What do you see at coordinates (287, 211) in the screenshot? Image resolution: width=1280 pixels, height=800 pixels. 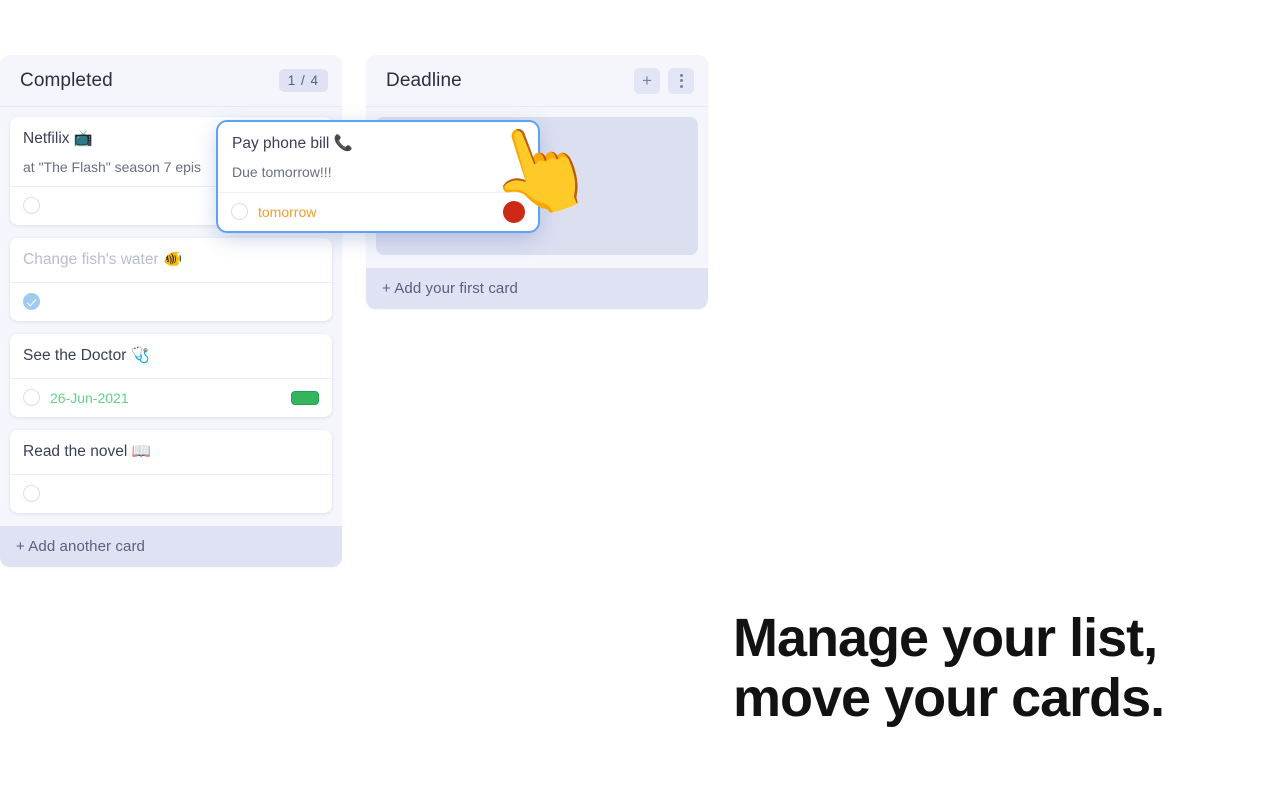 I see `card-due-date: tomorrow` at bounding box center [287, 211].